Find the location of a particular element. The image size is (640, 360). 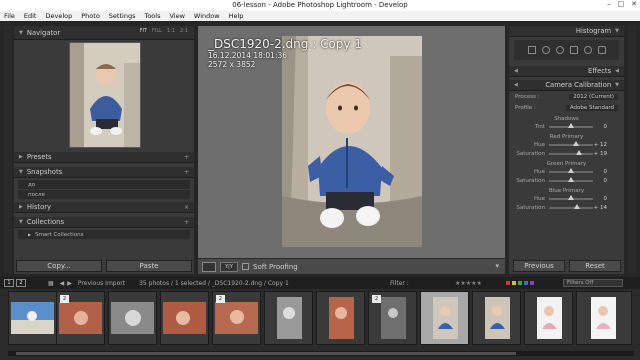

maximize-button: □ is located at coordinates (621, 4).